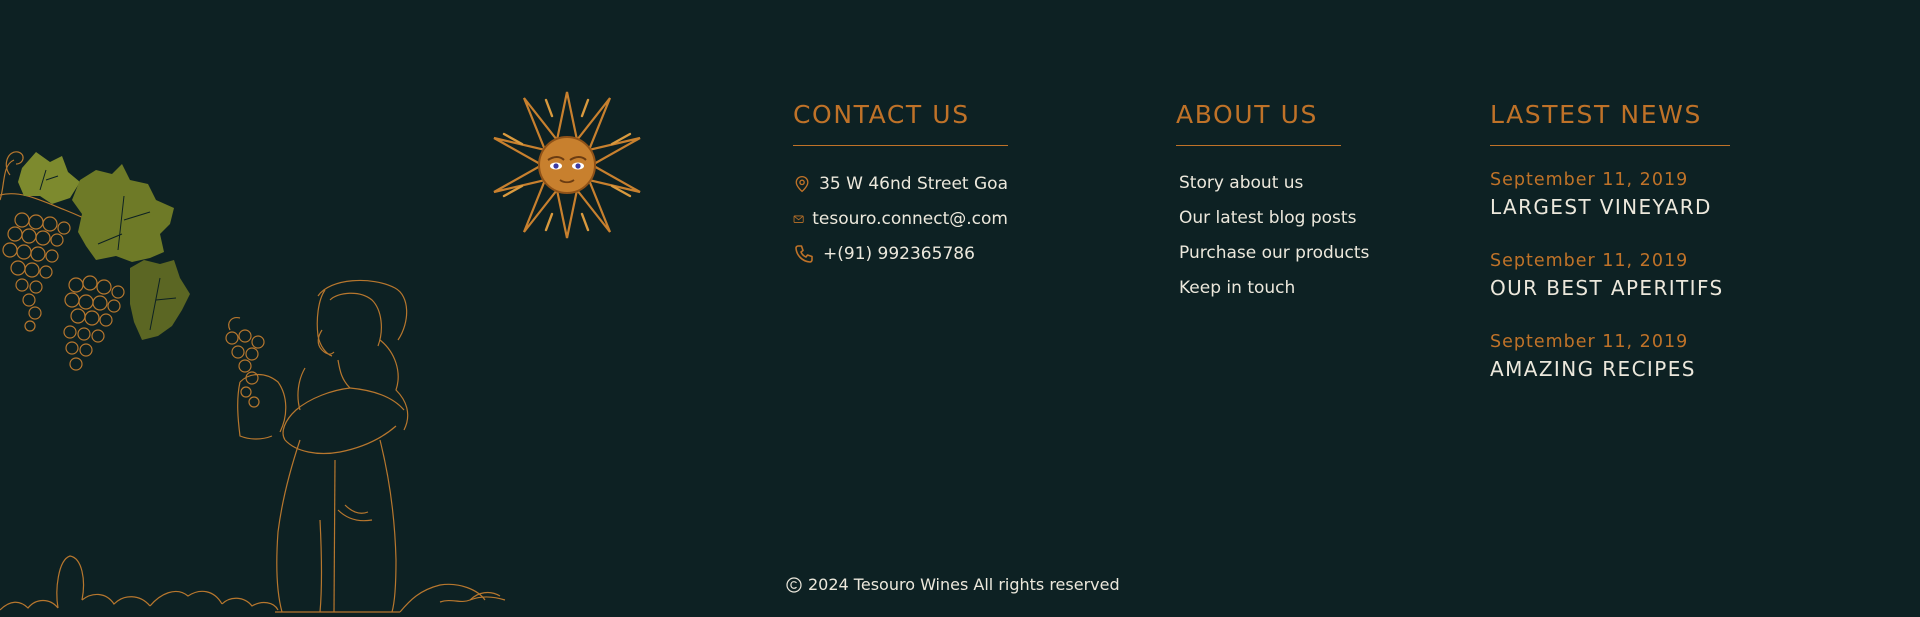 Image resolution: width=1920 pixels, height=617 pixels. I want to click on contact-phone: +(91) 992365786, so click(900, 253).